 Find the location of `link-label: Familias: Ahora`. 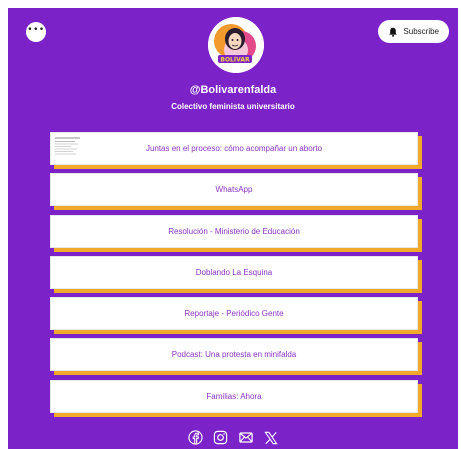

link-label: Familias: Ahora is located at coordinates (234, 396).